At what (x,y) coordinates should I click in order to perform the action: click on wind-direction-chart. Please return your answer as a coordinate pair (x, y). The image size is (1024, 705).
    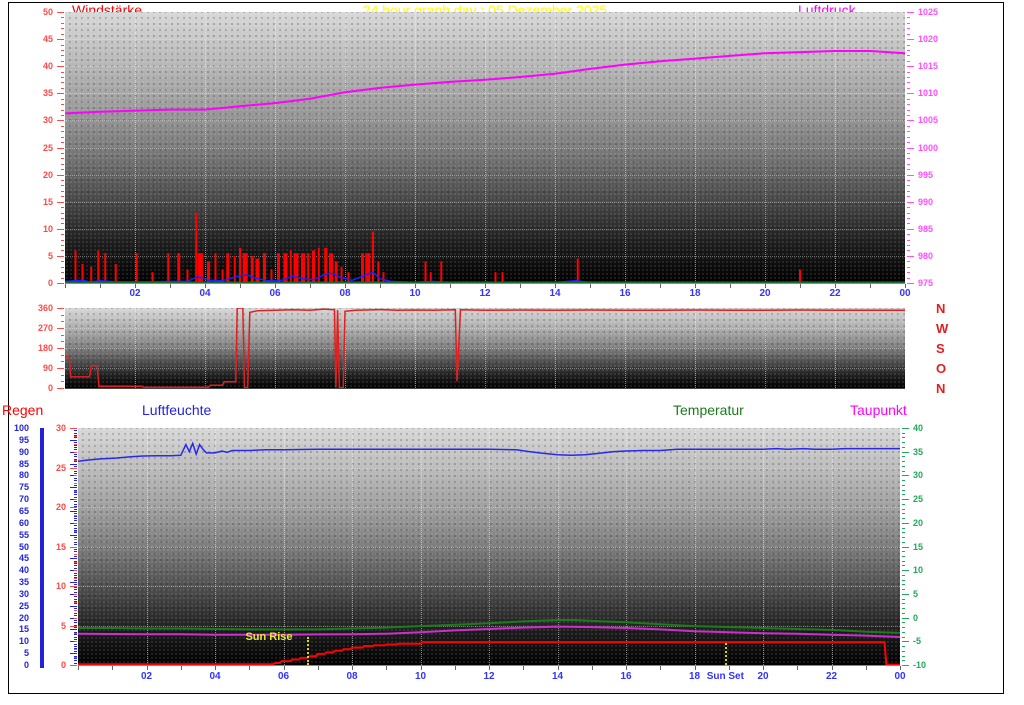
    Looking at the image, I should click on (485, 348).